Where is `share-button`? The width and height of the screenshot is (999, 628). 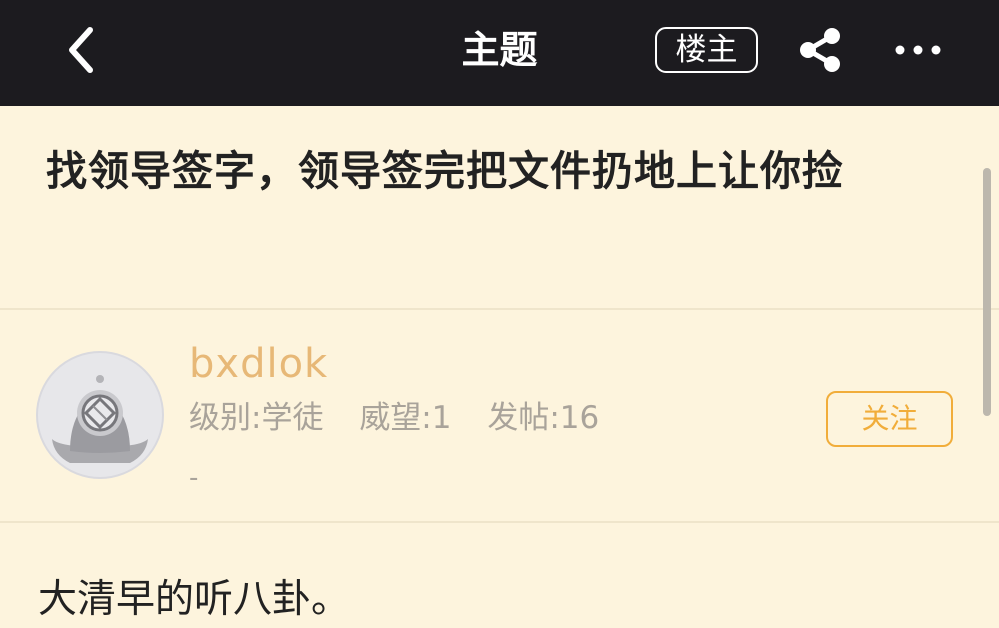 share-button is located at coordinates (821, 50).